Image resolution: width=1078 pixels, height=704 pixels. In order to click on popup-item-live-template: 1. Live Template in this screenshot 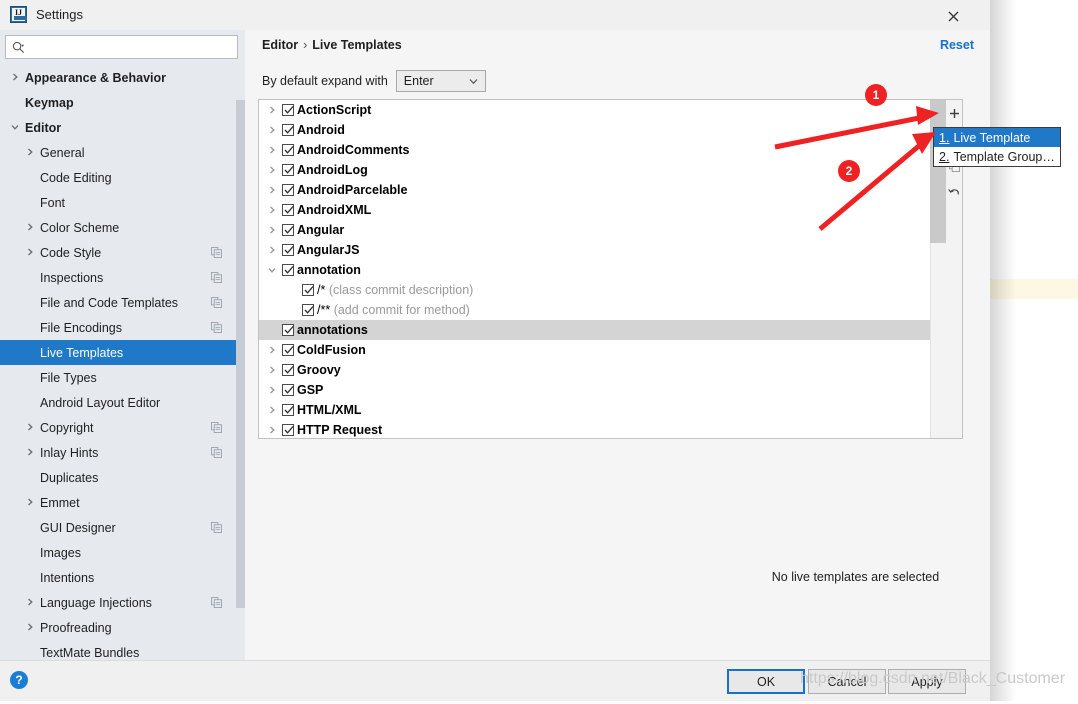, I will do `click(997, 137)`.